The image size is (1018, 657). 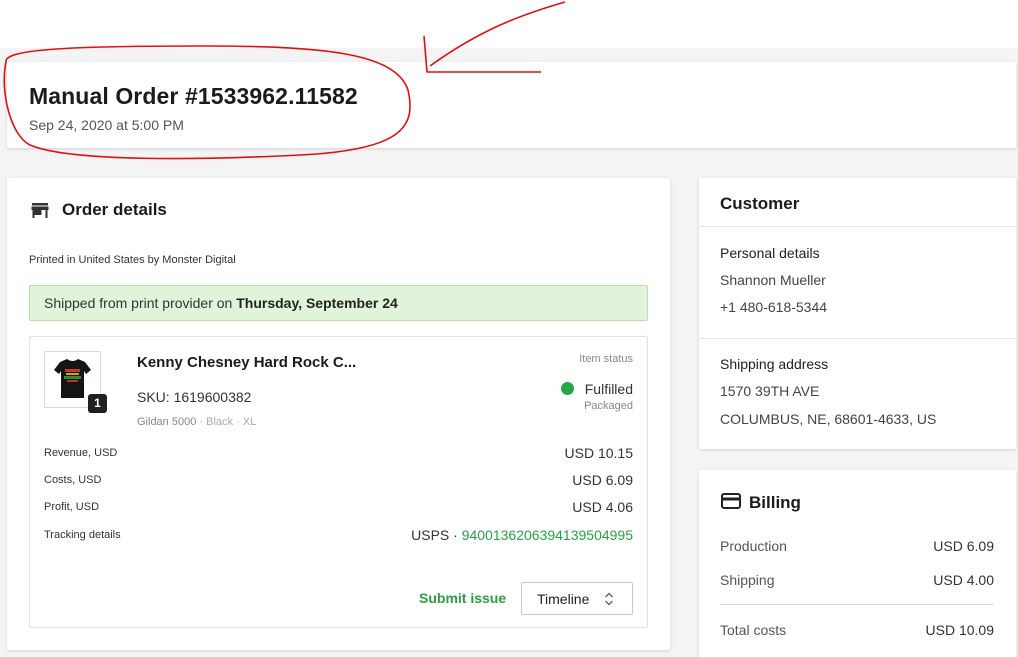 What do you see at coordinates (770, 391) in the screenshot?
I see `address-line-1: 1570 39TH AVE` at bounding box center [770, 391].